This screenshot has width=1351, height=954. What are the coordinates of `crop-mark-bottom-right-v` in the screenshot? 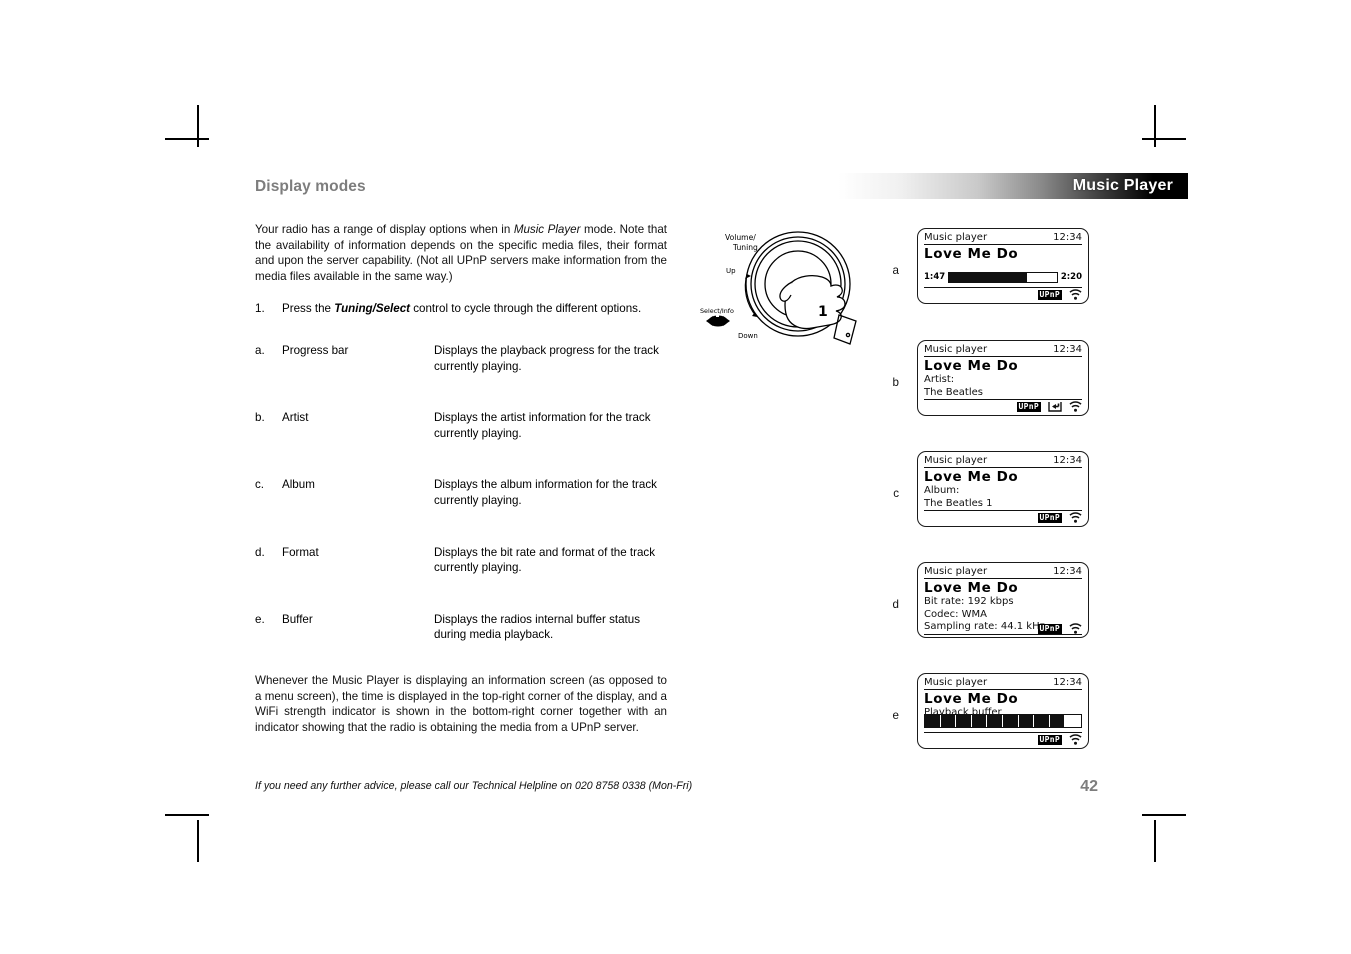 It's located at (1155, 841).